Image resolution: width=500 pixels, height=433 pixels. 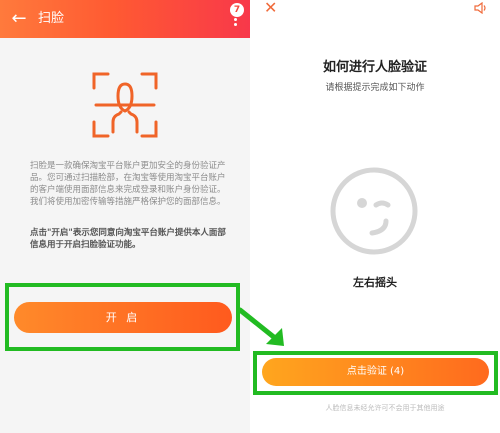 I want to click on verify-button: 点击验证 (4), so click(x=375, y=372).